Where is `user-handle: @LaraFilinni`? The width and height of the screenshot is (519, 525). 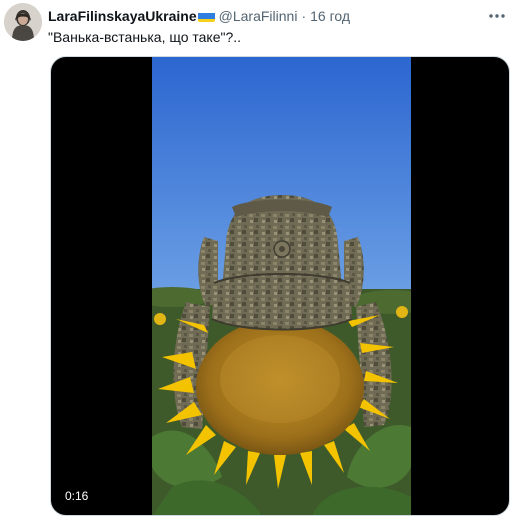
user-handle: @LaraFilinni is located at coordinates (258, 16).